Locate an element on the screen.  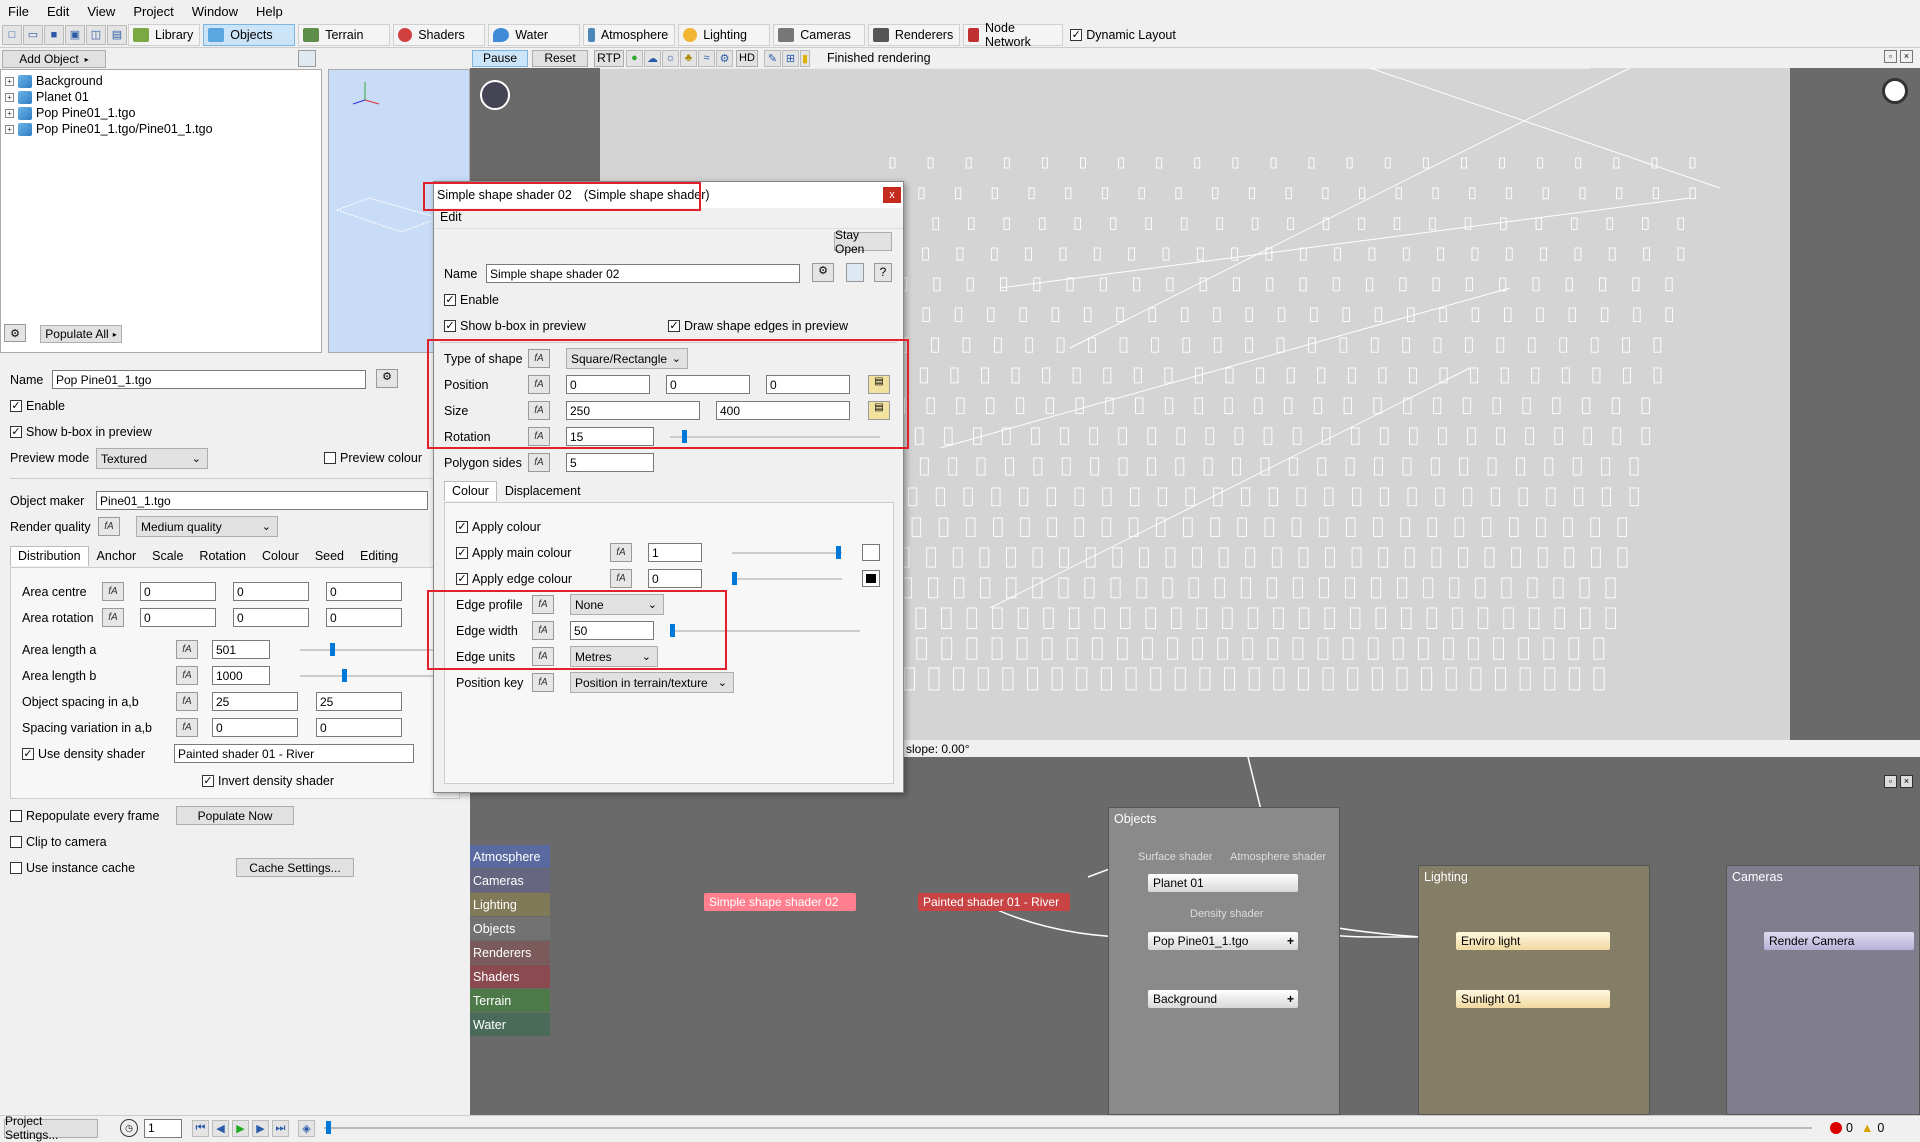
render-quality-select: Medium quality is located at coordinates (207, 526).